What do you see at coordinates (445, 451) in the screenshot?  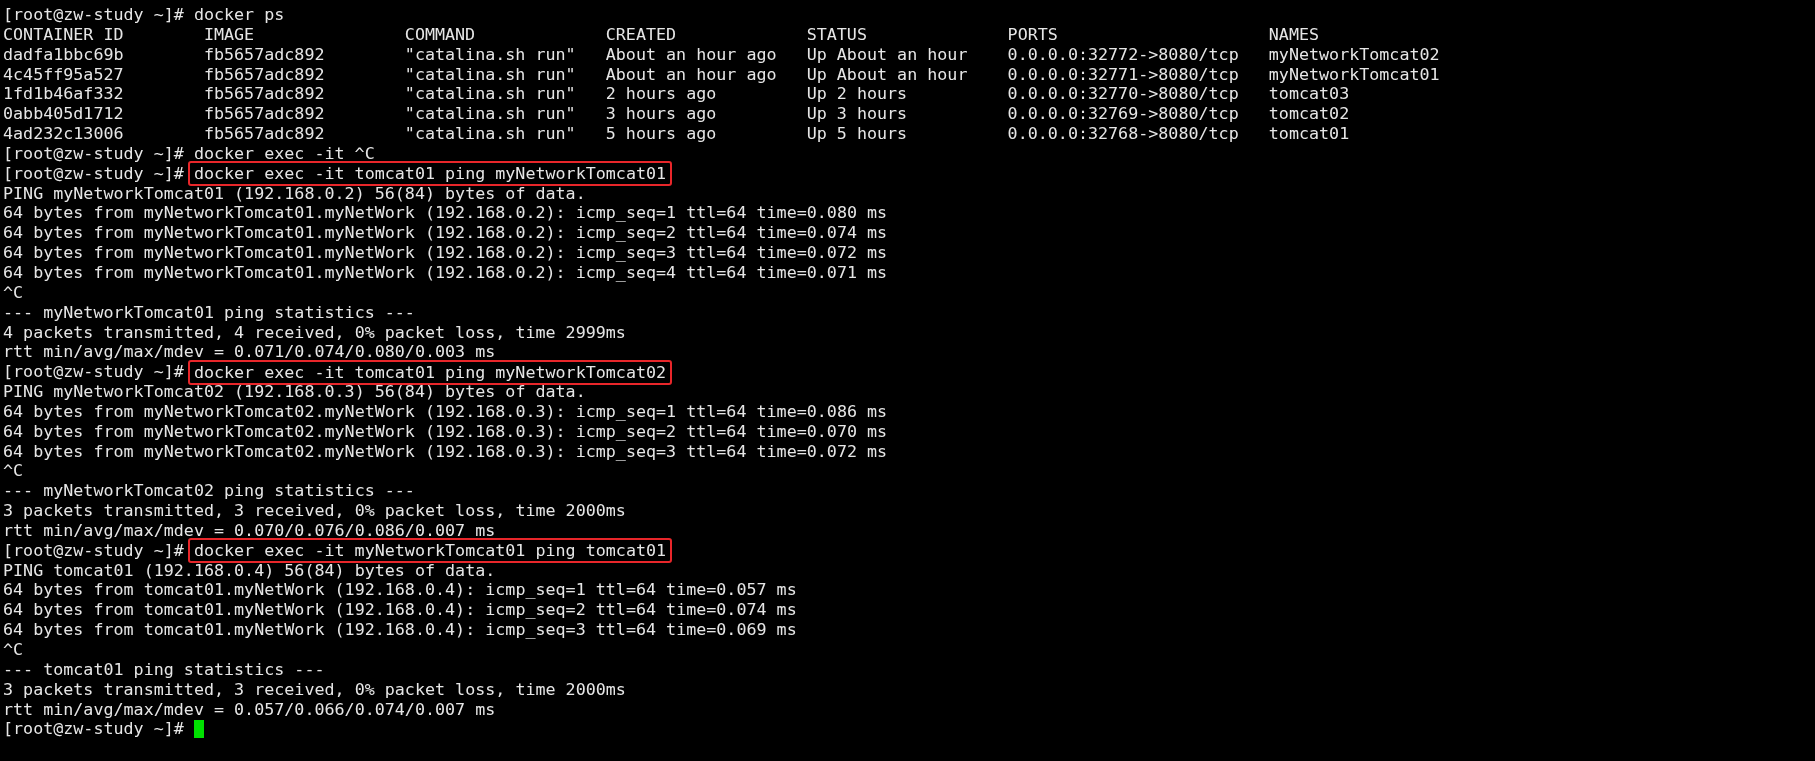 I see `output-line: 64 bytes from myNetworkTomcat02.myNetWork (192.168.0.3): icmp_seq=3 ttl=64 time=0.072 ms` at bounding box center [445, 451].